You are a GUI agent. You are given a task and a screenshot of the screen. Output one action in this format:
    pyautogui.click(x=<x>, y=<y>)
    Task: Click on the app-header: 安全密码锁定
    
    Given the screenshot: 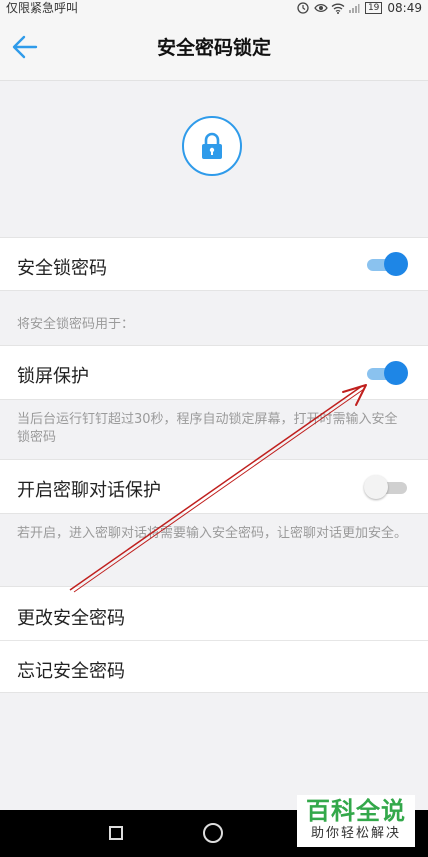 What is the action you would take?
    pyautogui.click(x=214, y=48)
    